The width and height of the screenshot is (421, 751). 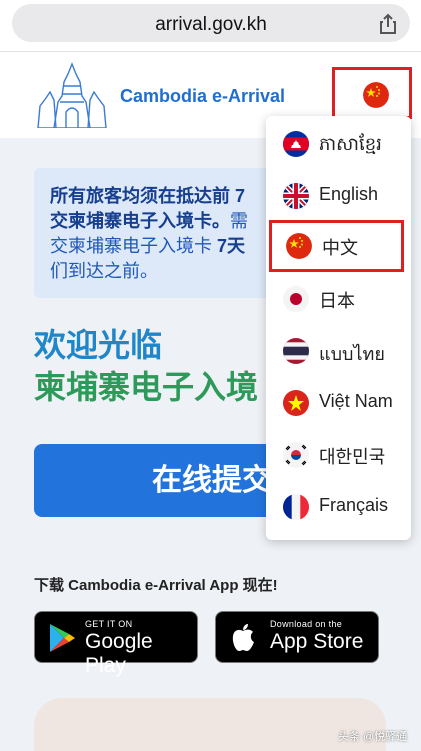 What do you see at coordinates (296, 455) in the screenshot?
I see `kr-flag-icon` at bounding box center [296, 455].